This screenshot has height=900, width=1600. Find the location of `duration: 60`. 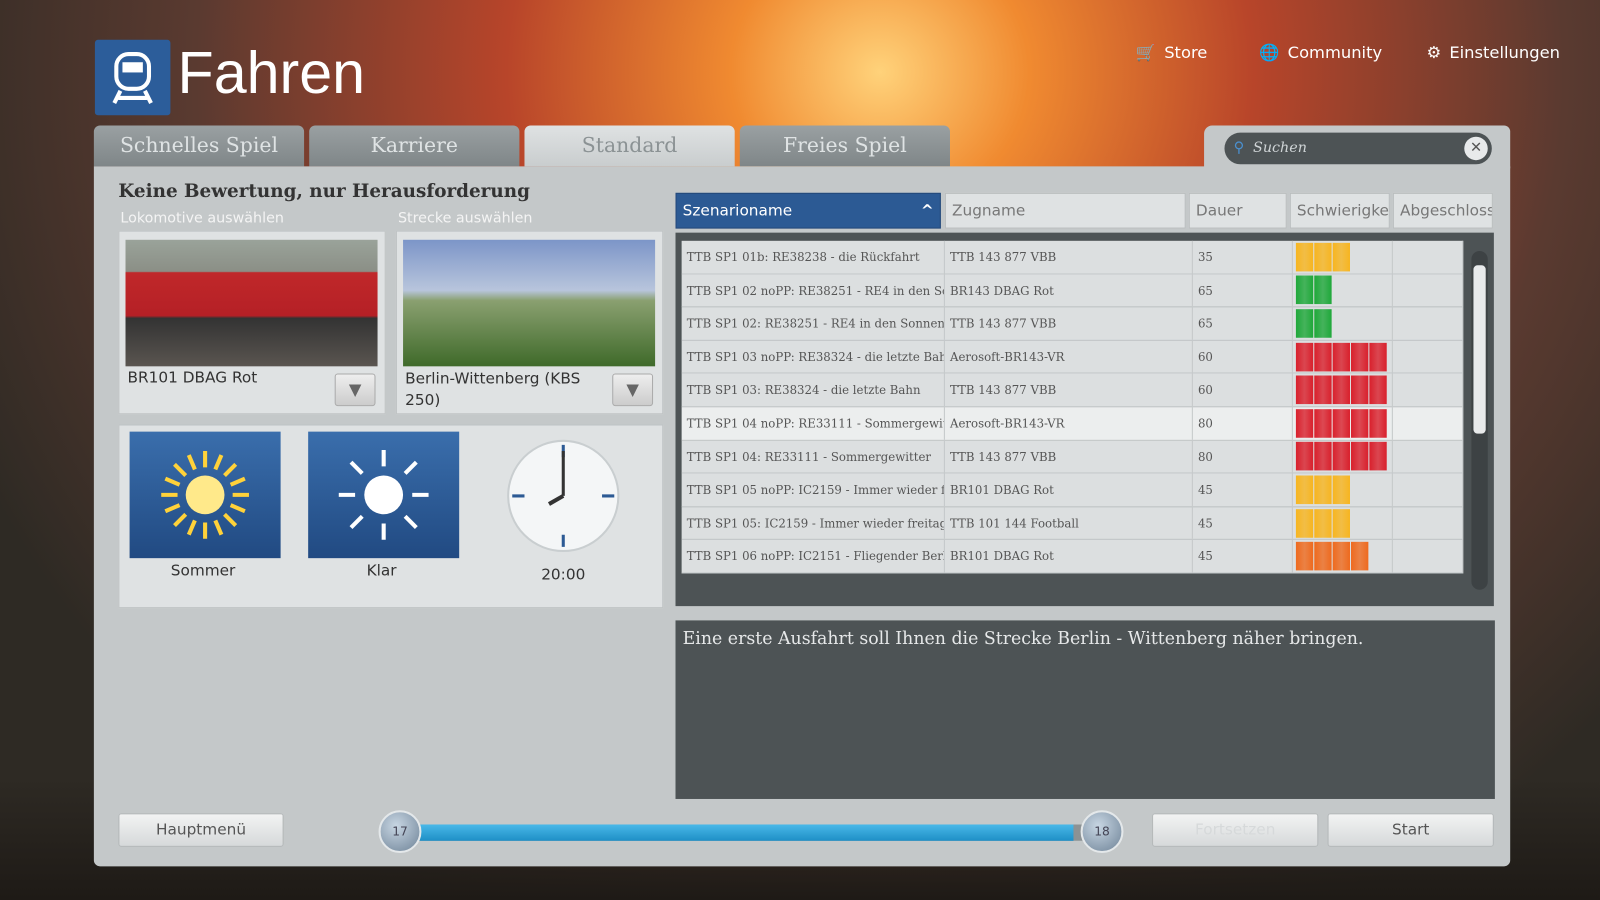

duration: 60 is located at coordinates (1243, 356).